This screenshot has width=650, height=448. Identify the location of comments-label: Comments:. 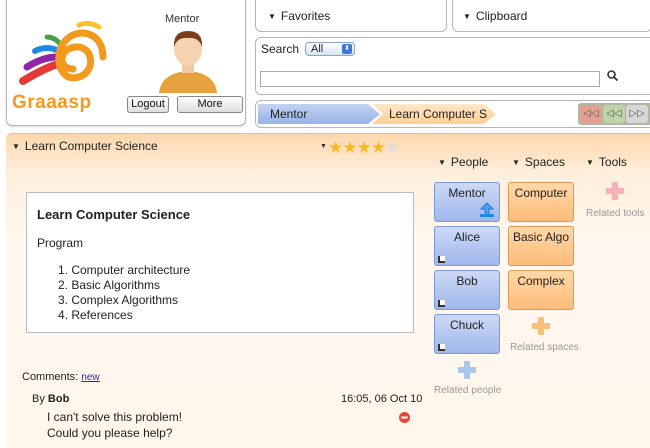
(50, 377).